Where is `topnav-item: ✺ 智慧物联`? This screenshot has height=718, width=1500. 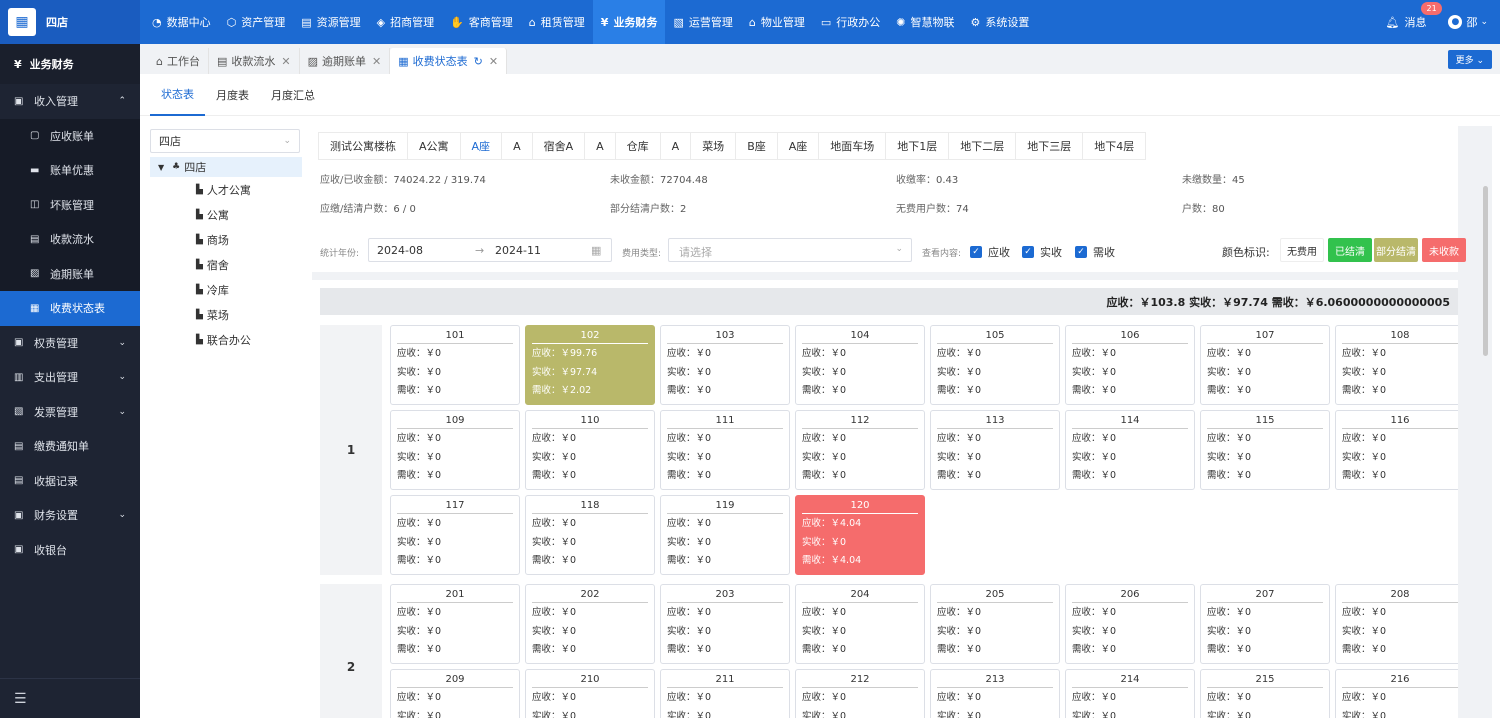 topnav-item: ✺ 智慧物联 is located at coordinates (925, 22).